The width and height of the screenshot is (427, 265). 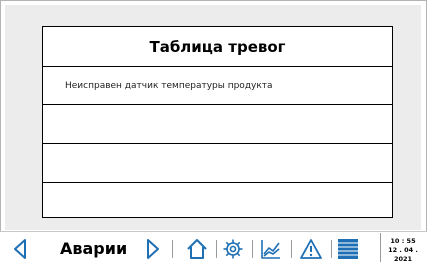 I want to click on alarm-row-text: Неисправен датчик температуры продукта, so click(x=169, y=85).